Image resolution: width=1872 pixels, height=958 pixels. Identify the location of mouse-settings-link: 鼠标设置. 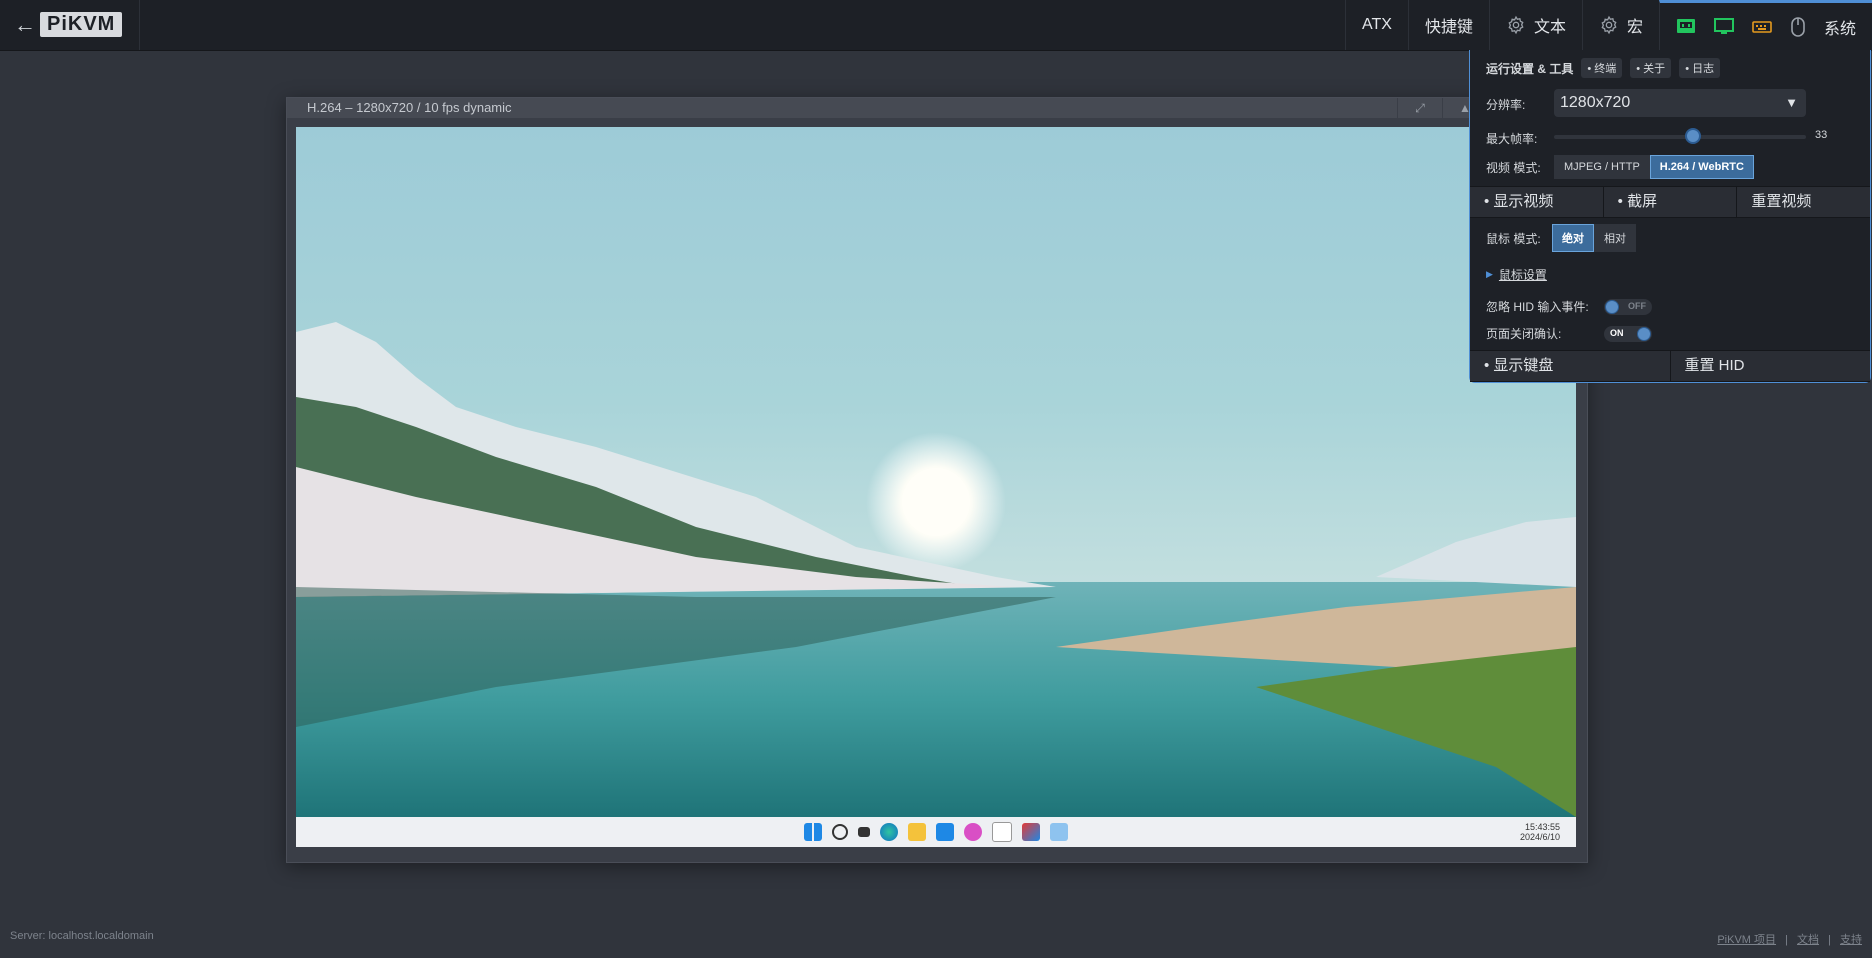
(1523, 274).